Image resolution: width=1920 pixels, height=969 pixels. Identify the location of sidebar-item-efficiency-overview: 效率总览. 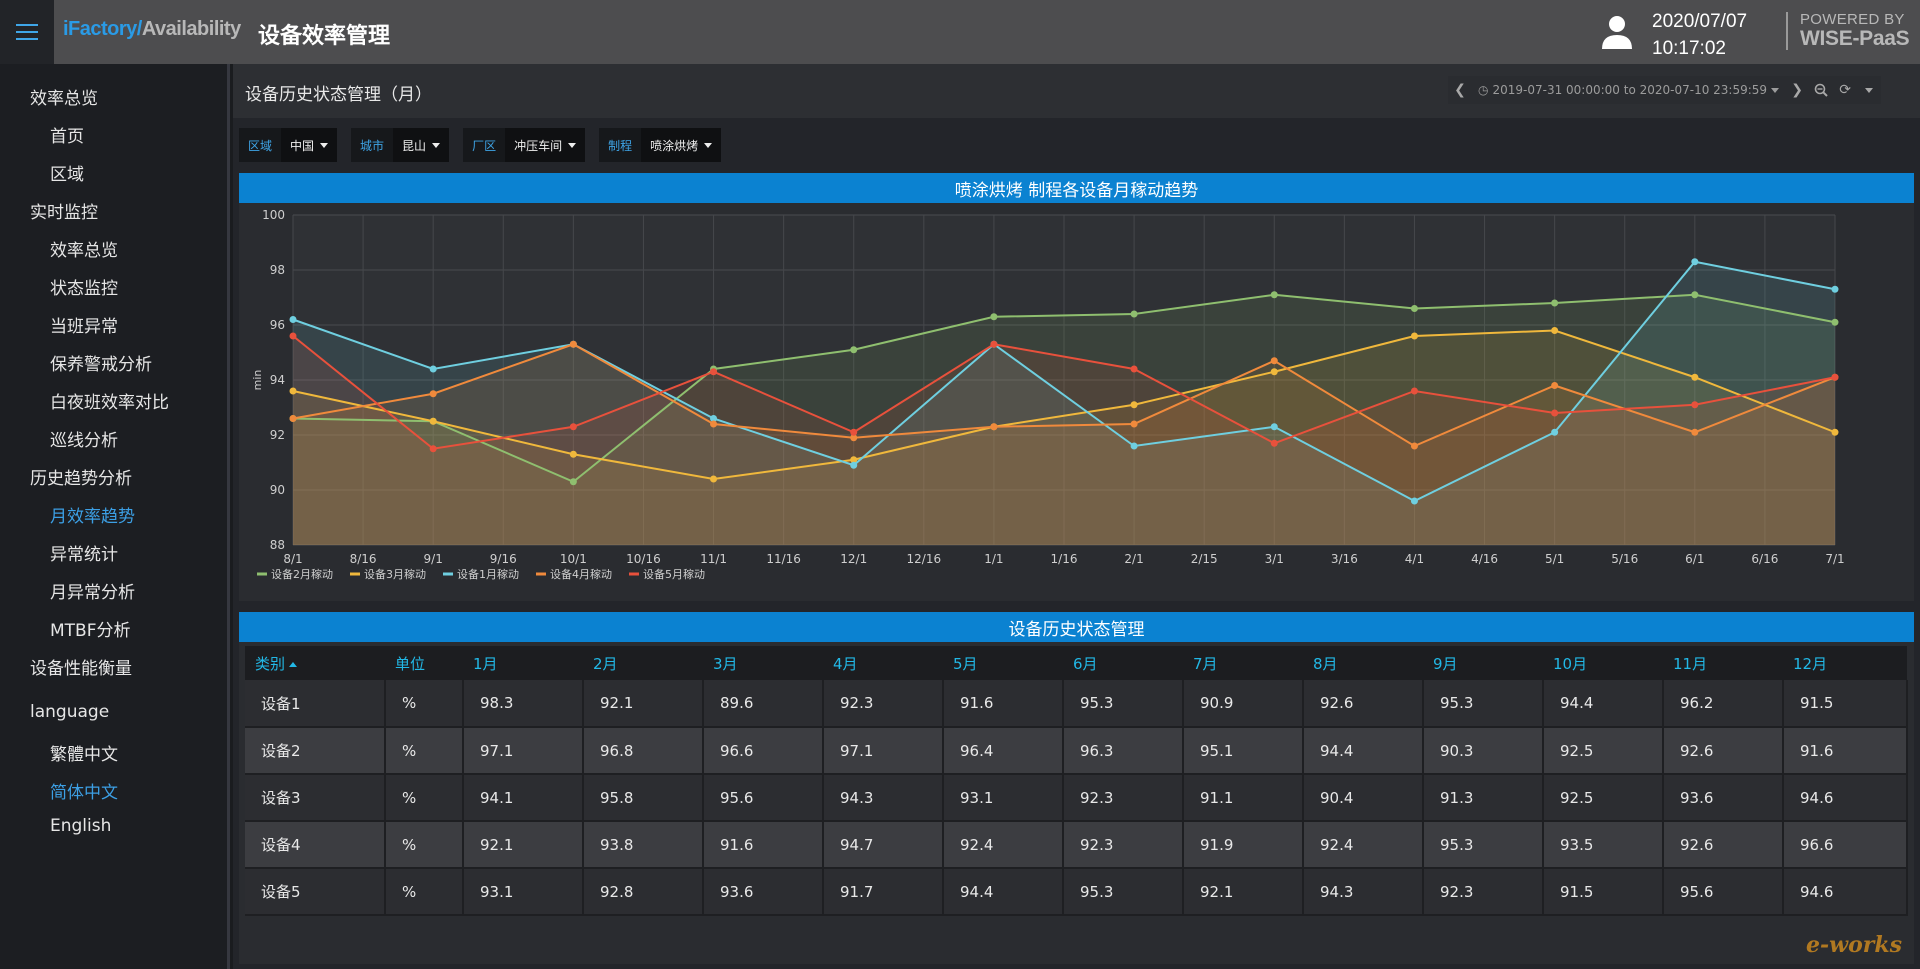
(84, 248).